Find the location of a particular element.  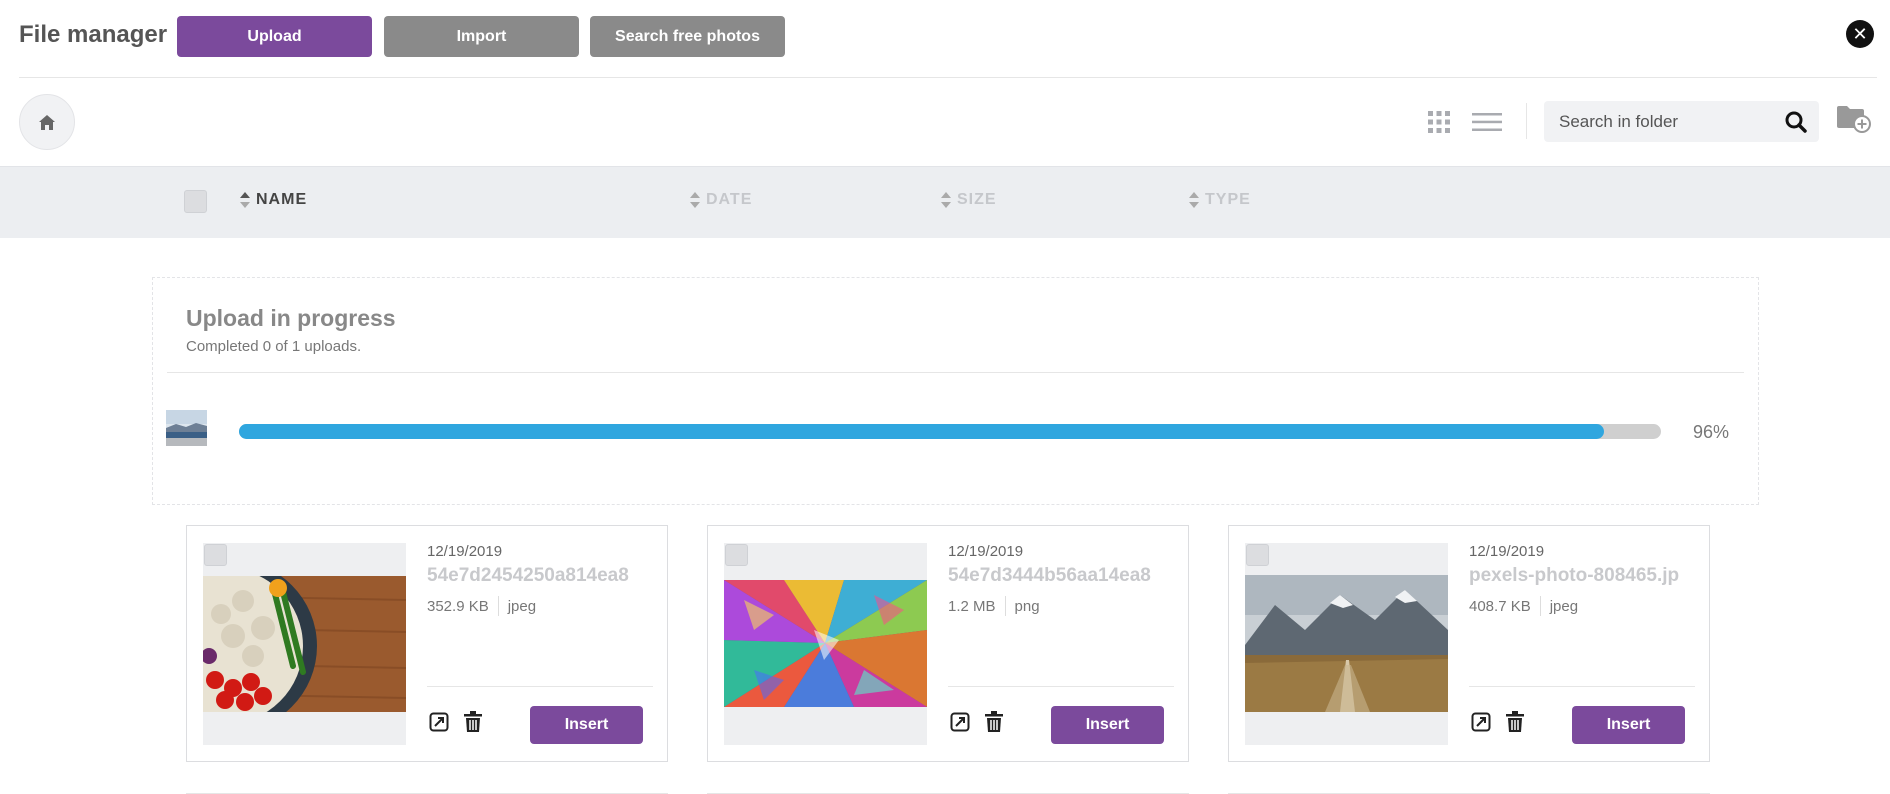

column-header-row: NAME DATE SIZE TYPE is located at coordinates (945, 202).